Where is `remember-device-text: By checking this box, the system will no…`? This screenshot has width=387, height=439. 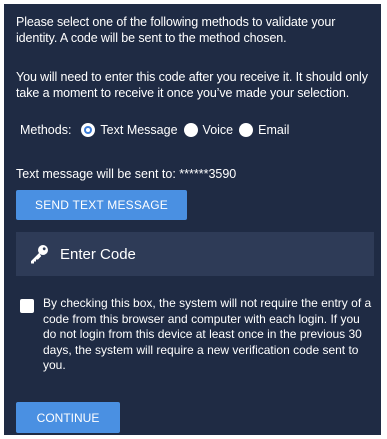
remember-device-text: By checking this box, the system will no… is located at coordinates (207, 334).